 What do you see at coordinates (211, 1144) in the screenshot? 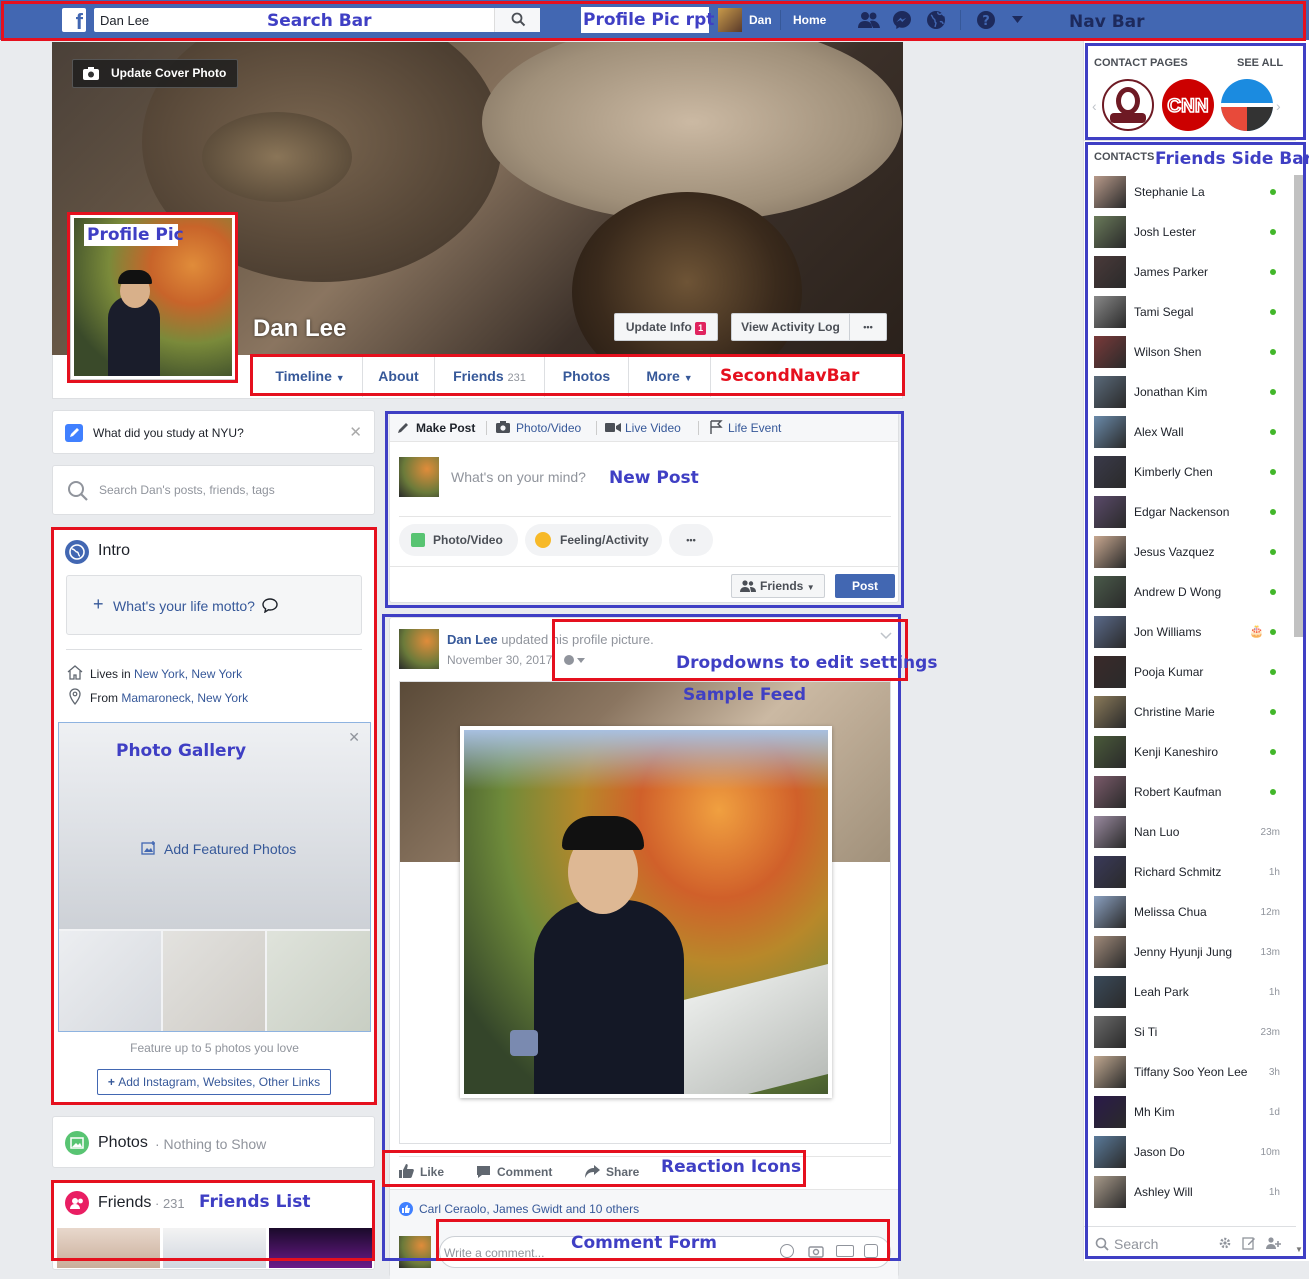
I see `photos-subtitle: · Nothing to Show` at bounding box center [211, 1144].